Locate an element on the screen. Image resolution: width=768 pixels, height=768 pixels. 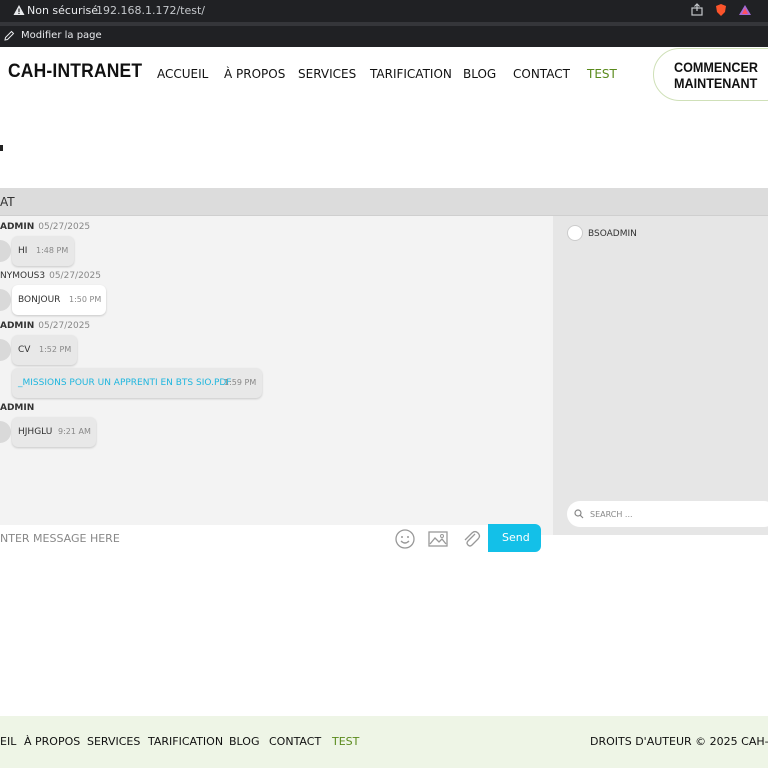
nav-a-propos: À PROPOS is located at coordinates (254, 74).